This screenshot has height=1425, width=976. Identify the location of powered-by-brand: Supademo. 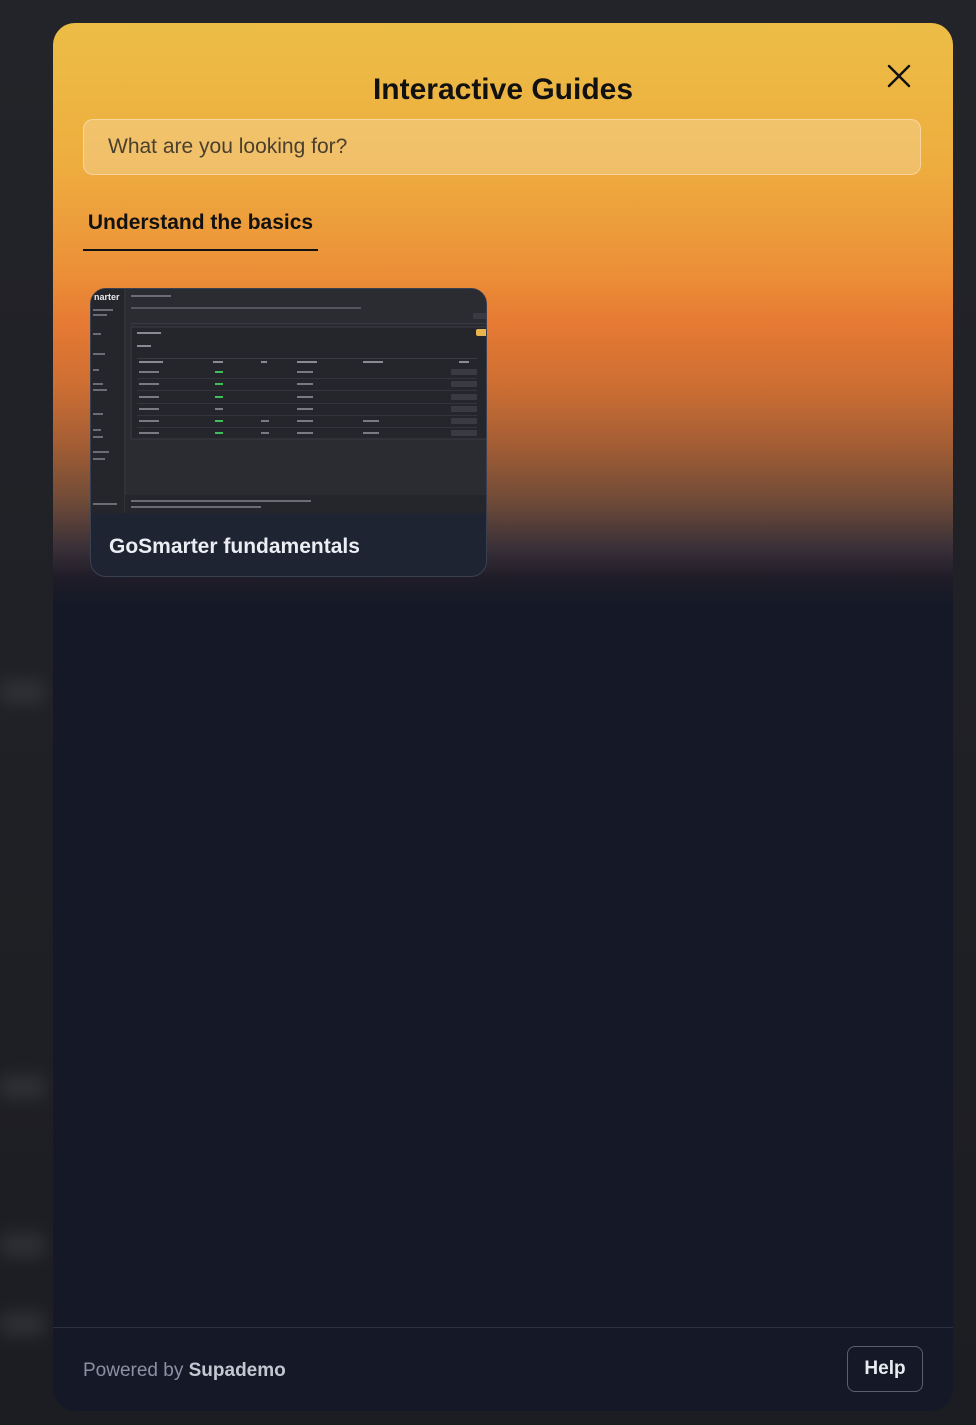
(237, 1370).